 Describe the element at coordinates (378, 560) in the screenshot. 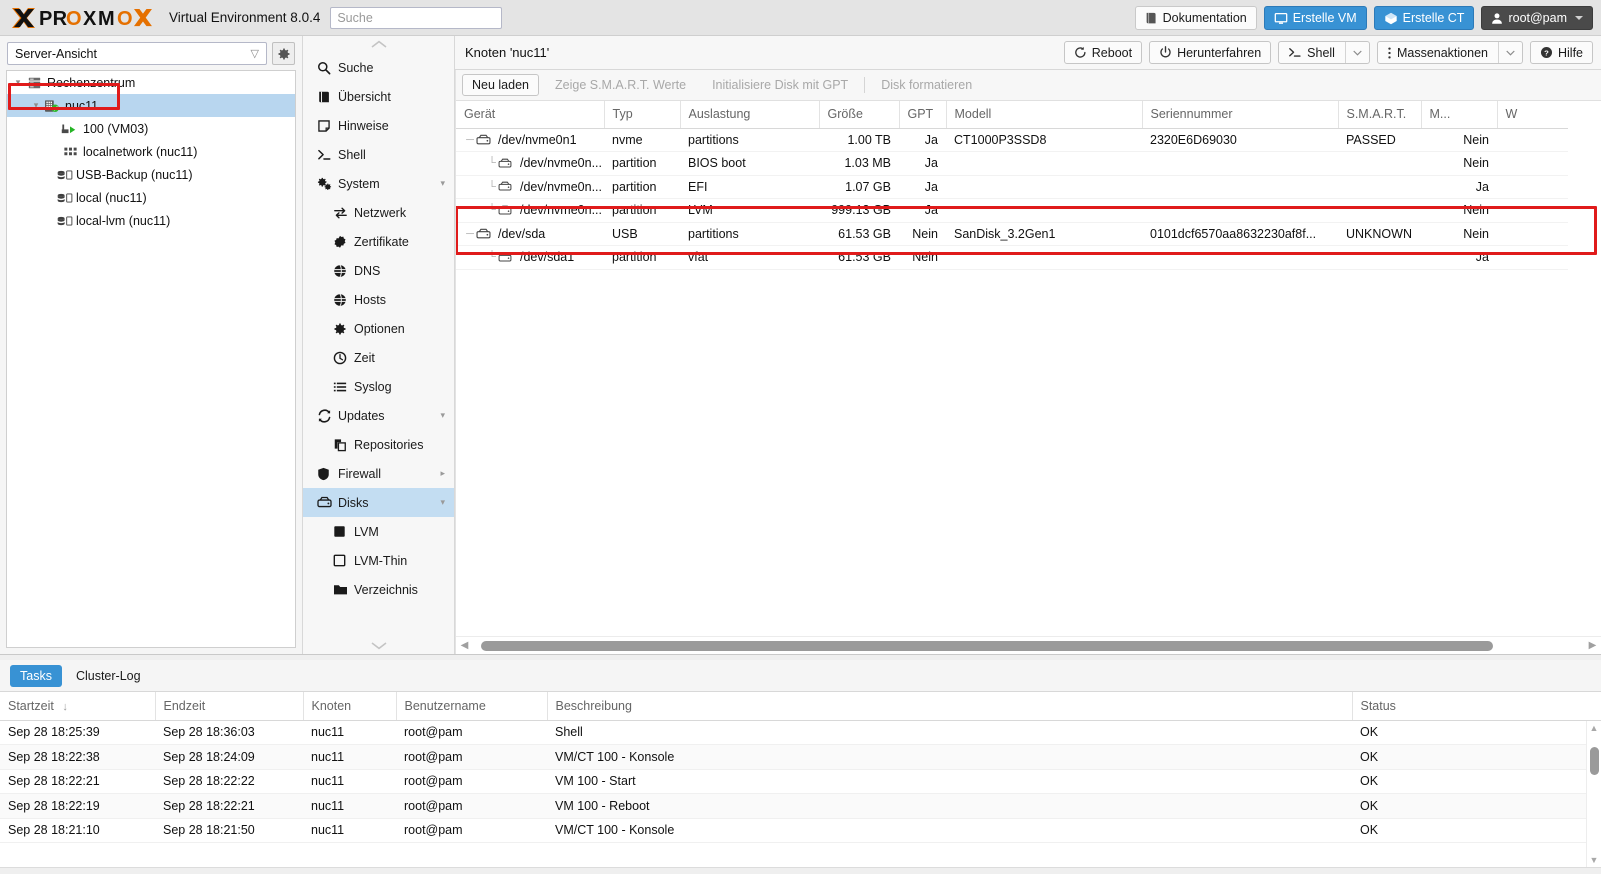

I see `nav-item-lvm-thin: LVM-Thin` at that location.